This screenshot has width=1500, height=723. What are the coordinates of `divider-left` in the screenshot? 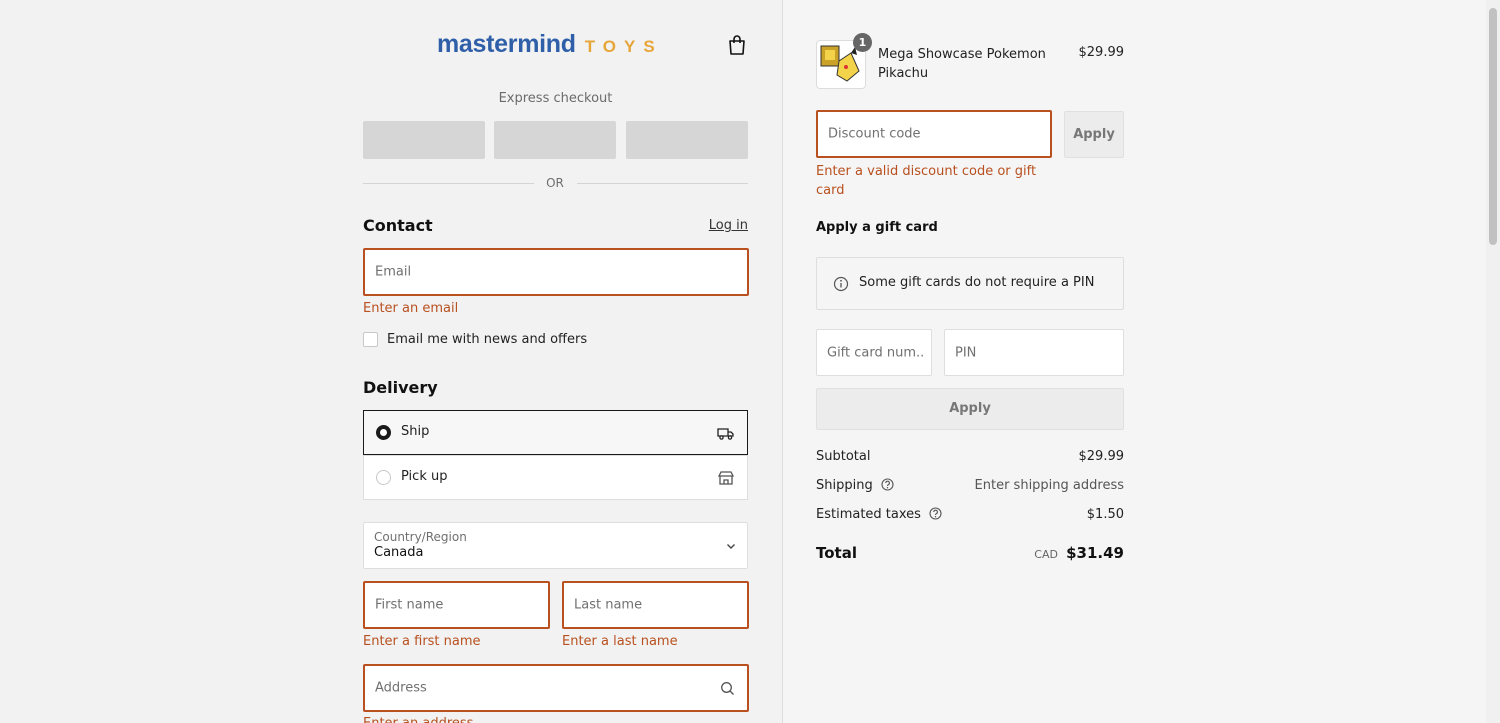 It's located at (448, 183).